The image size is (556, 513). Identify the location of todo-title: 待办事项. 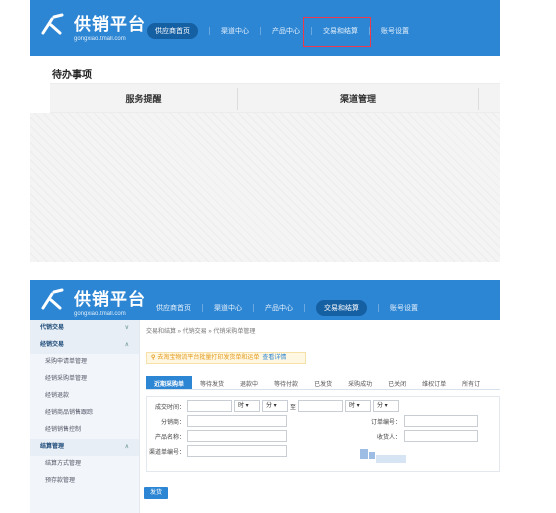
(72, 75).